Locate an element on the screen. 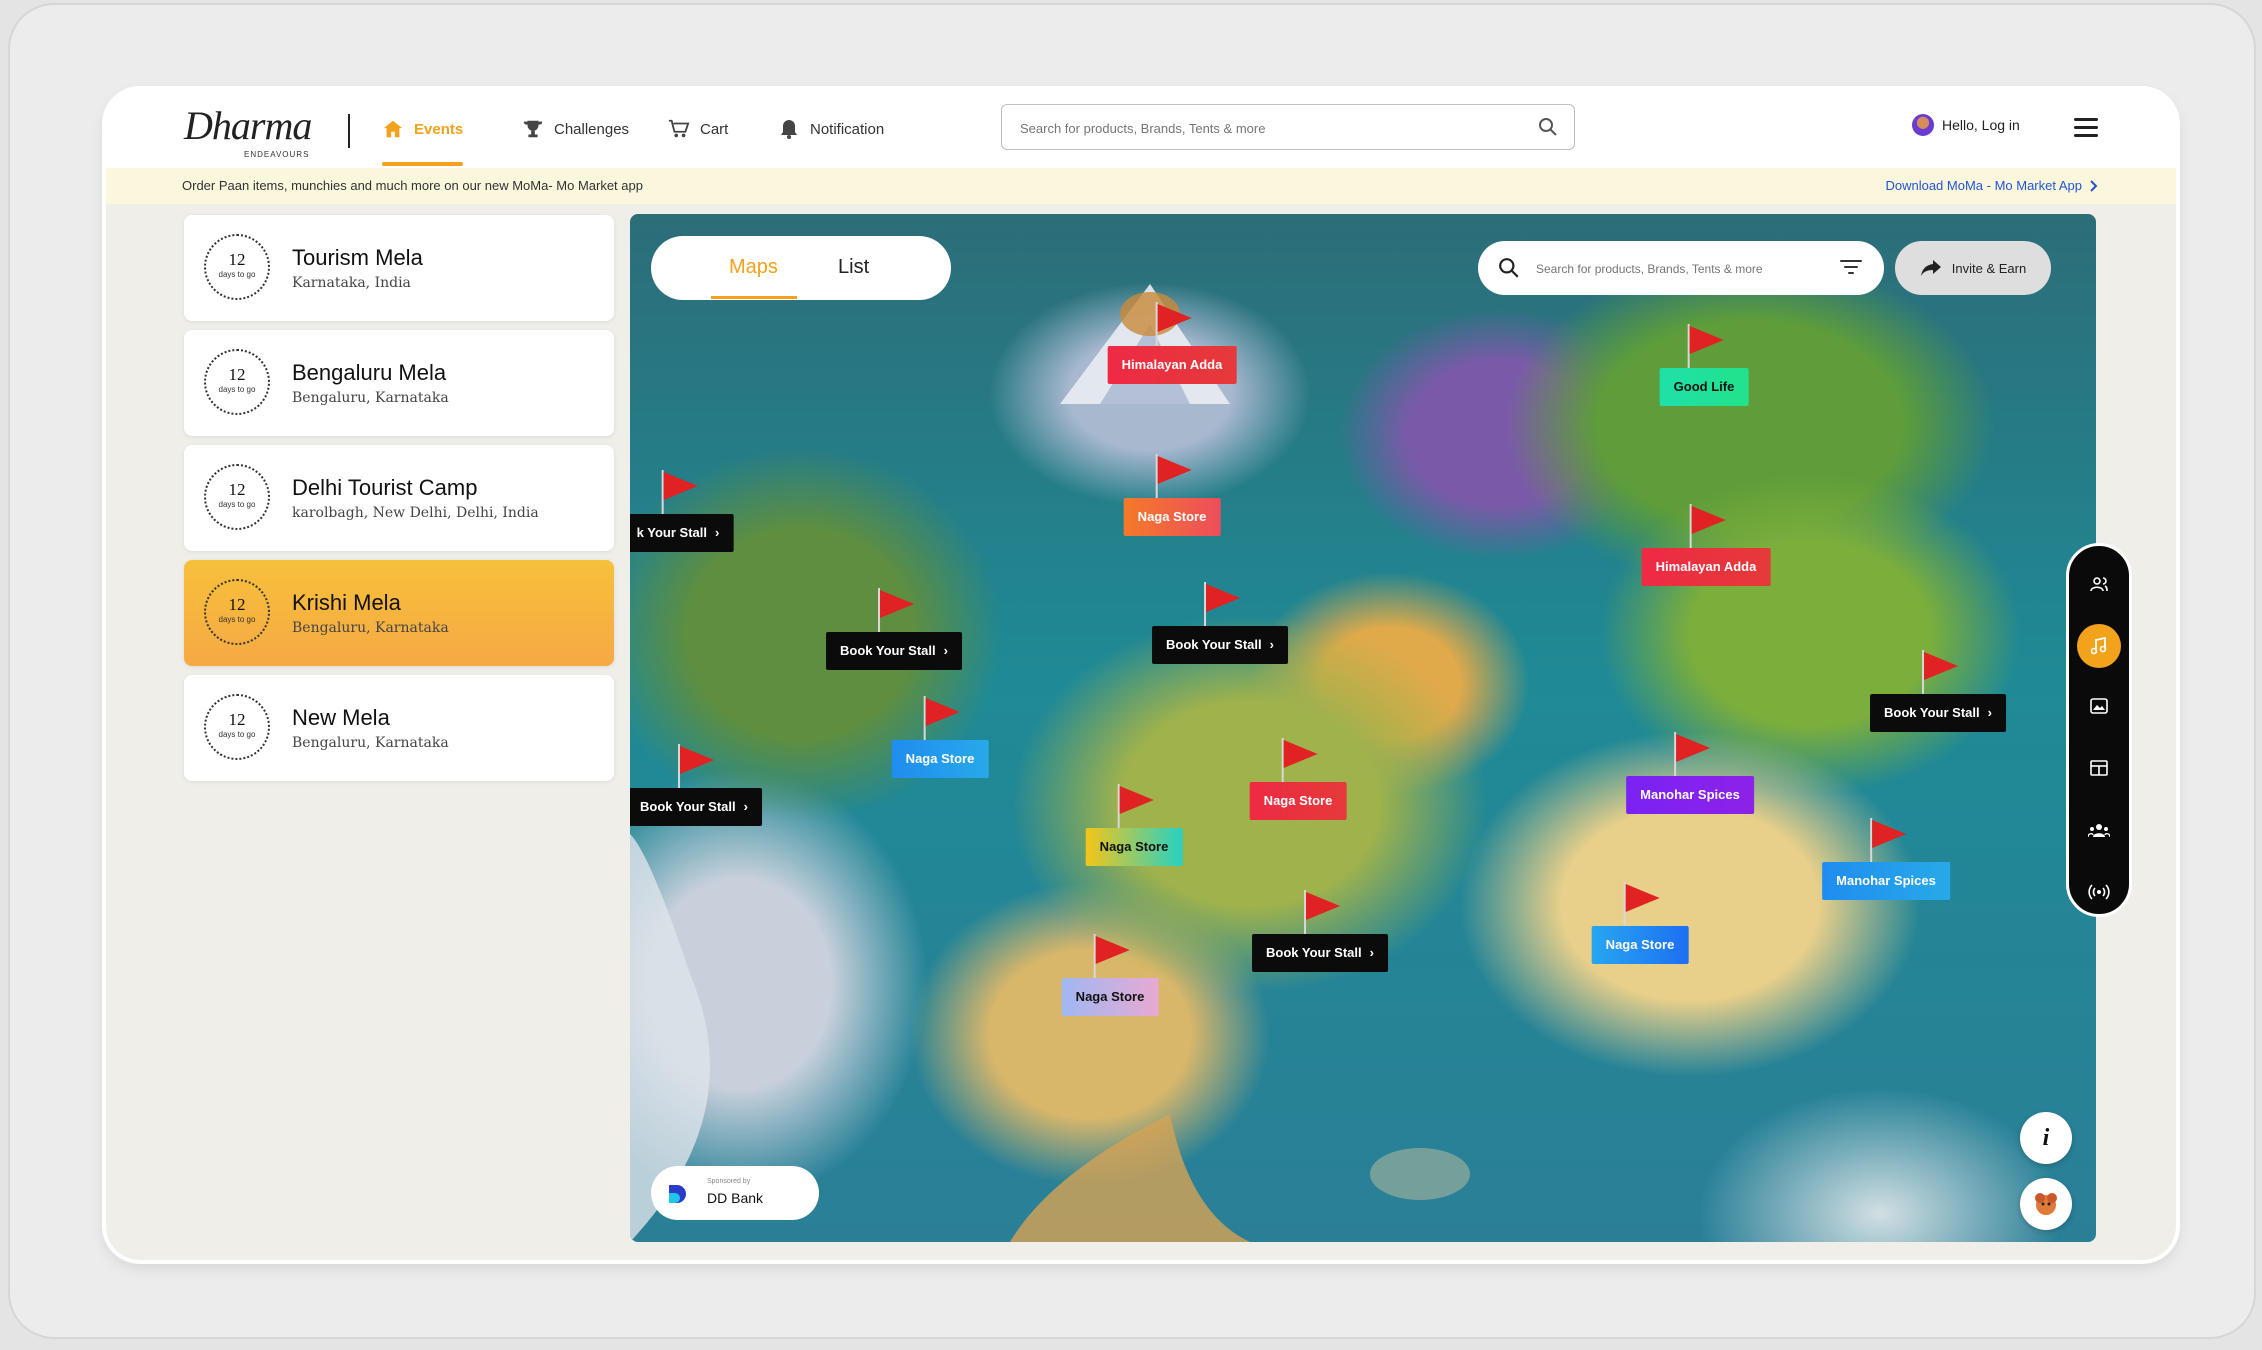 This screenshot has height=1350, width=2262. map-search-input is located at coordinates (1681, 269).